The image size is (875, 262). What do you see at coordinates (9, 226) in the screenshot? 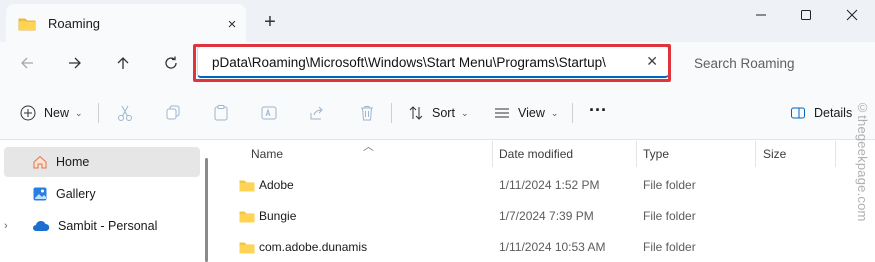
I see `chevron-right-icon: ›` at bounding box center [9, 226].